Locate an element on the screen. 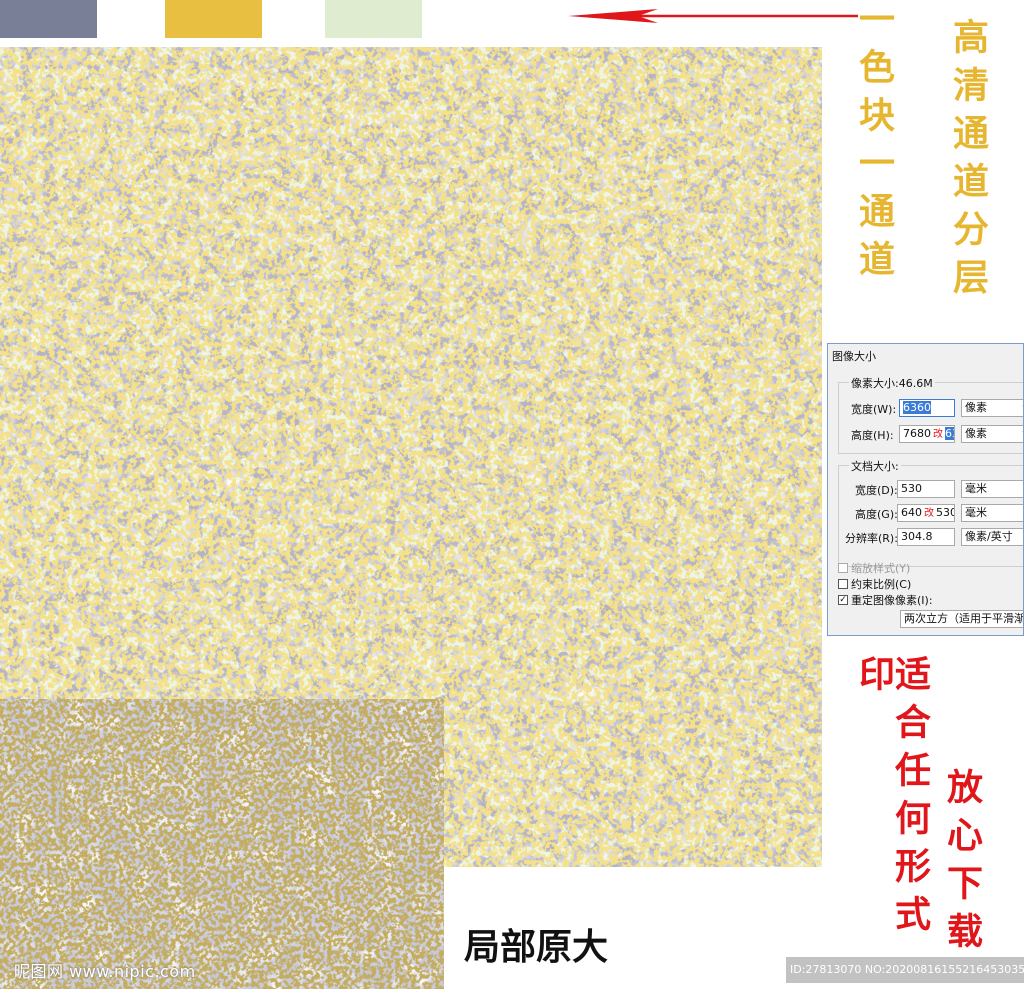 The width and height of the screenshot is (1024, 989). pixel-width-label: 宽度(W): is located at coordinates (874, 409).